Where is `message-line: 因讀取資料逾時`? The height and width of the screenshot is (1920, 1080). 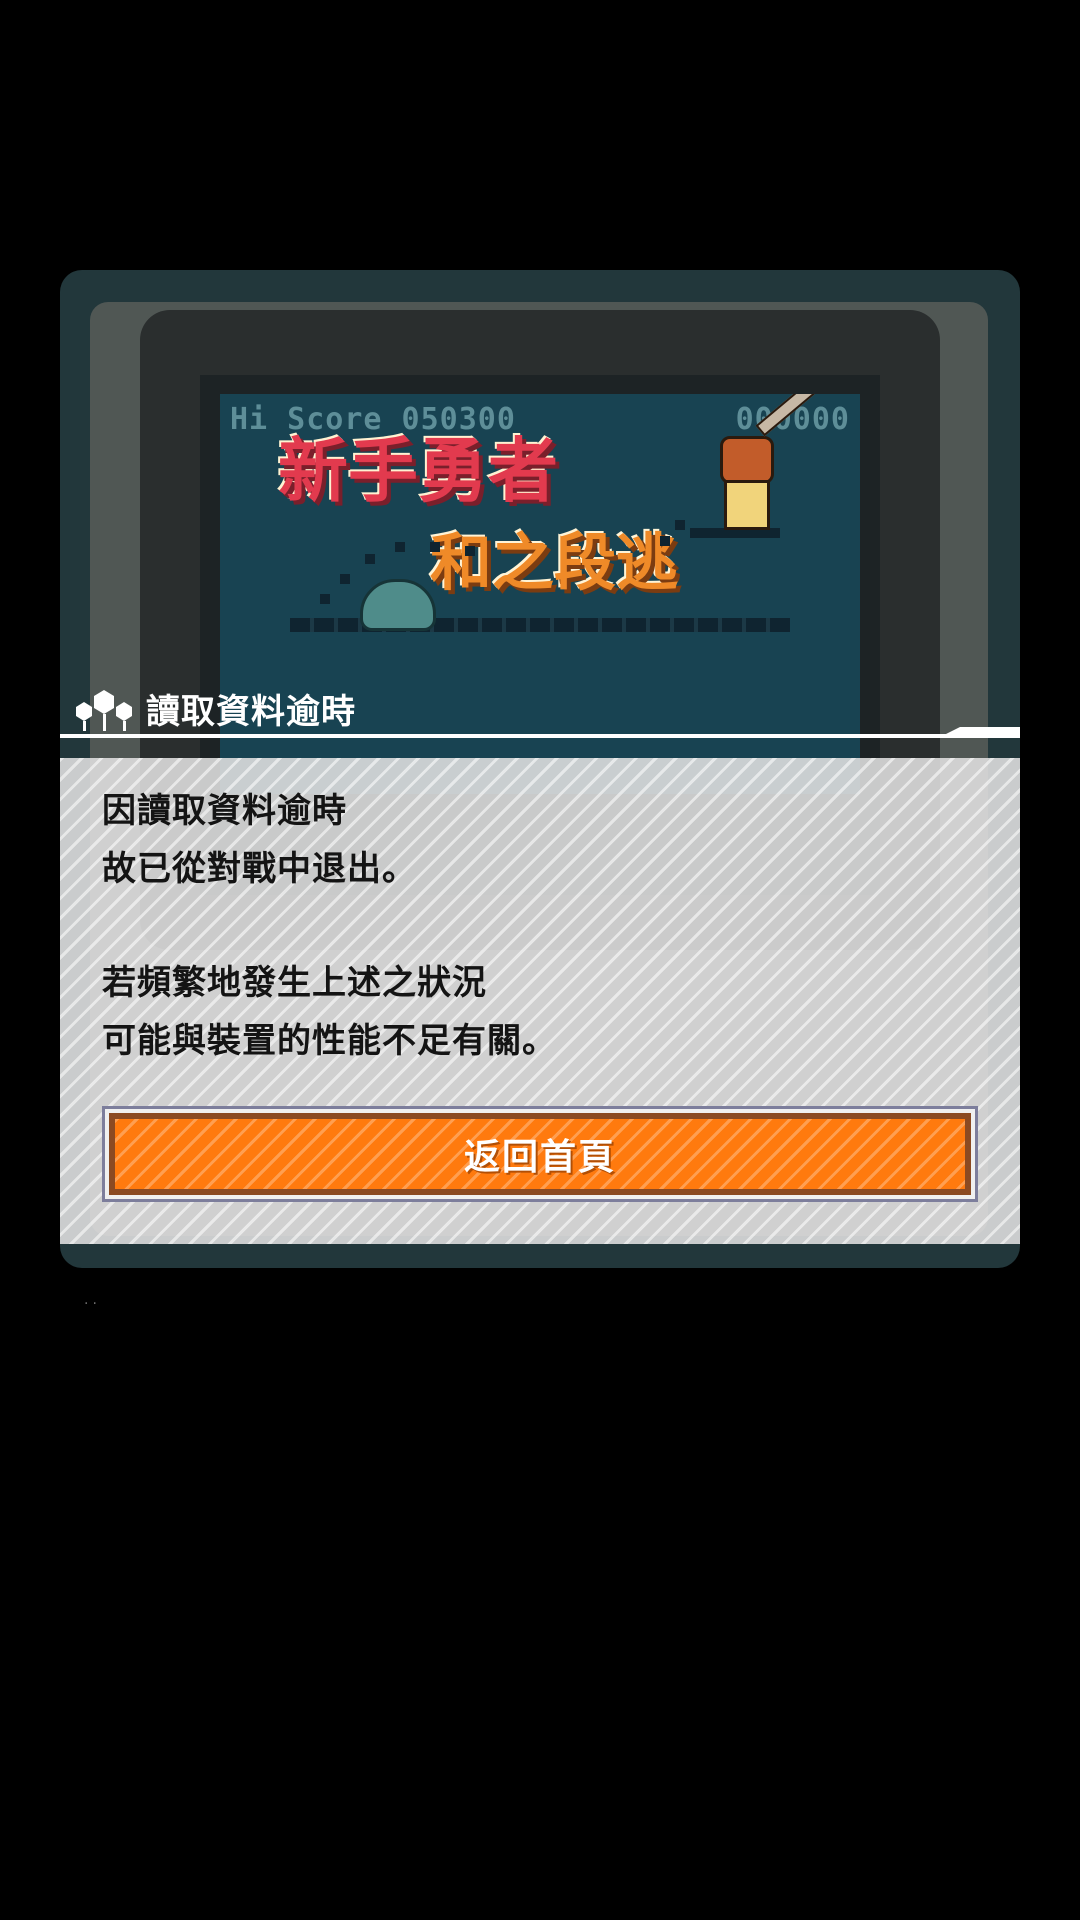 message-line: 因讀取資料逾時 is located at coordinates (224, 811).